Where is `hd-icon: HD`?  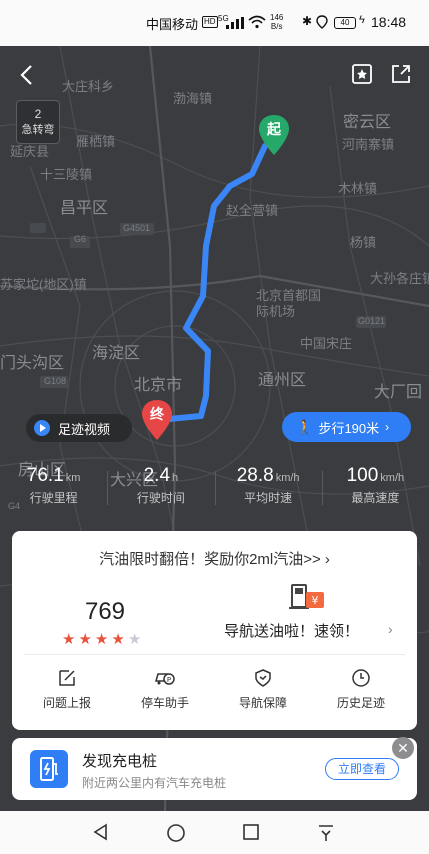 hd-icon: HD is located at coordinates (210, 22).